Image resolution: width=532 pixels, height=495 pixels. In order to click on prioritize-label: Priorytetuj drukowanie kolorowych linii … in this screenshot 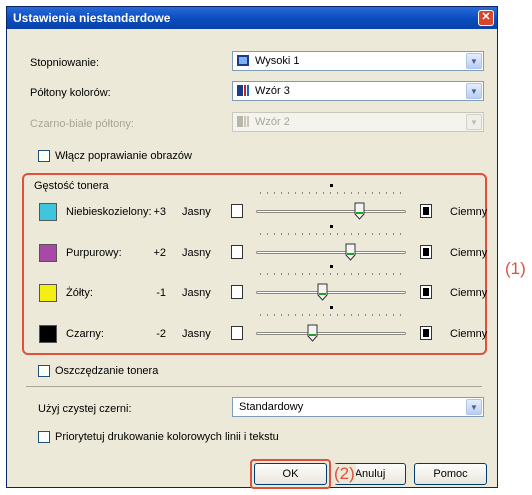, I will do `click(167, 437)`.